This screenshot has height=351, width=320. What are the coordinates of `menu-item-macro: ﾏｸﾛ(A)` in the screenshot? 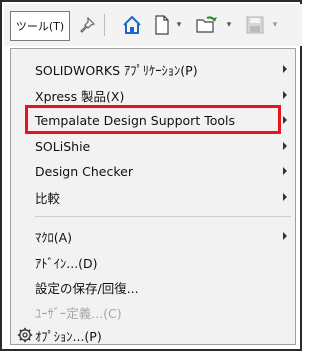 It's located at (153, 236).